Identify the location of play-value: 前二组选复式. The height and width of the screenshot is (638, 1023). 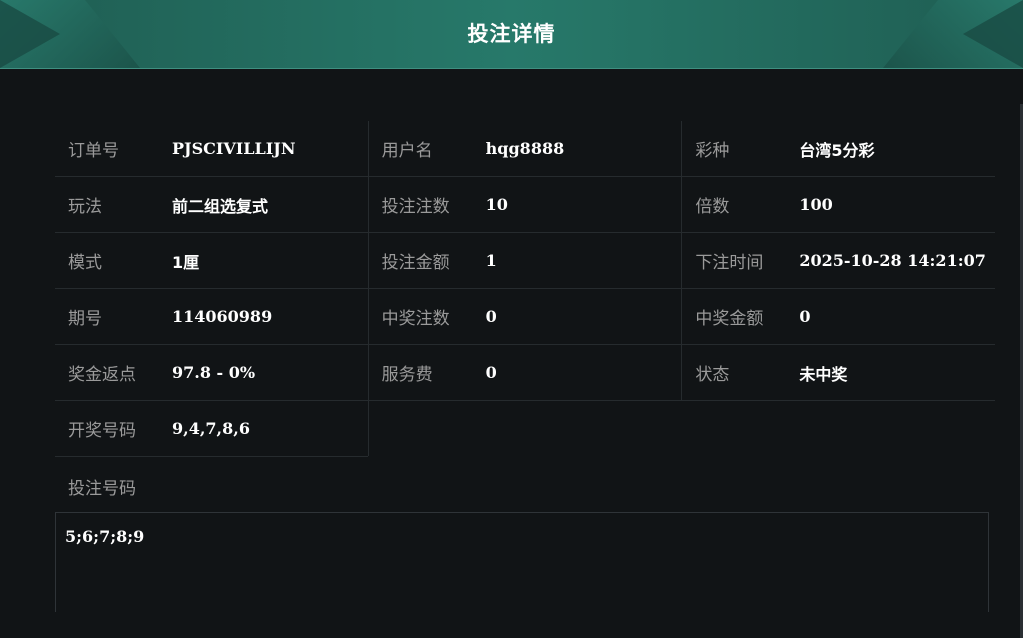
(220, 206).